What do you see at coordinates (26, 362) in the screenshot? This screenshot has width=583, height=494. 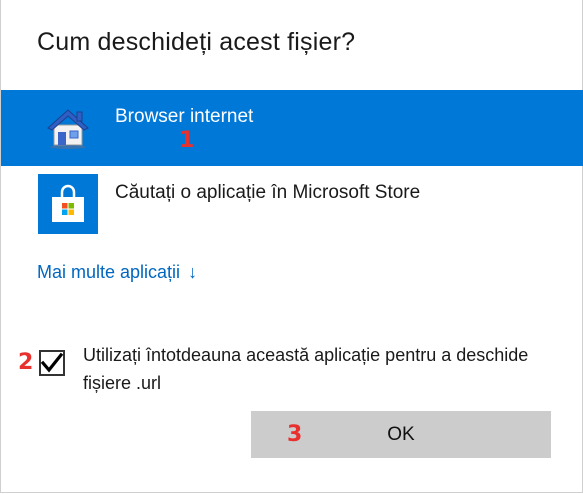 I see `annotation-marker-2: 2` at bounding box center [26, 362].